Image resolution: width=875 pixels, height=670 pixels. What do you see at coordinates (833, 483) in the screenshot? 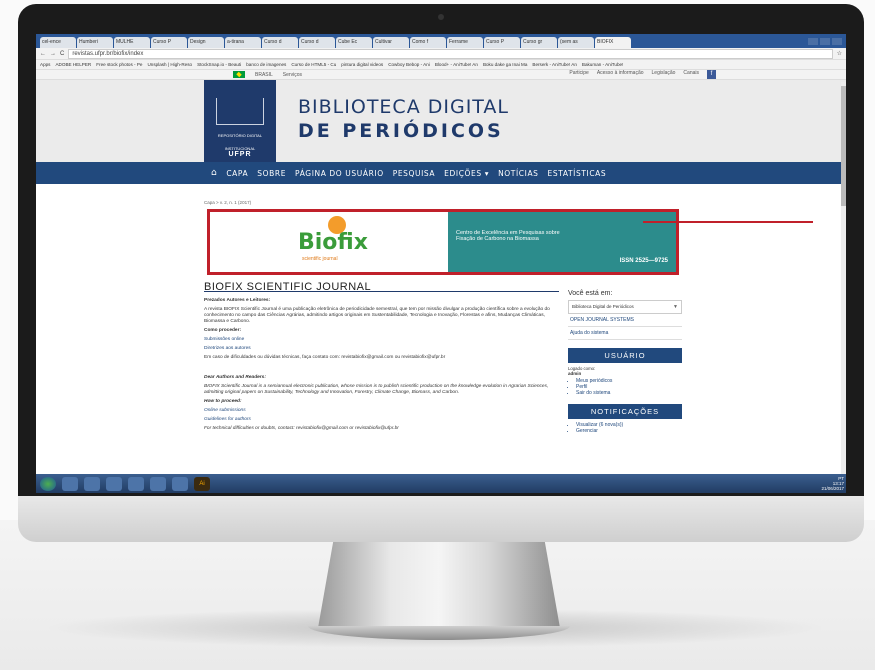
I see `system-tray: PT 13:17 21/06/2017` at bounding box center [833, 483].